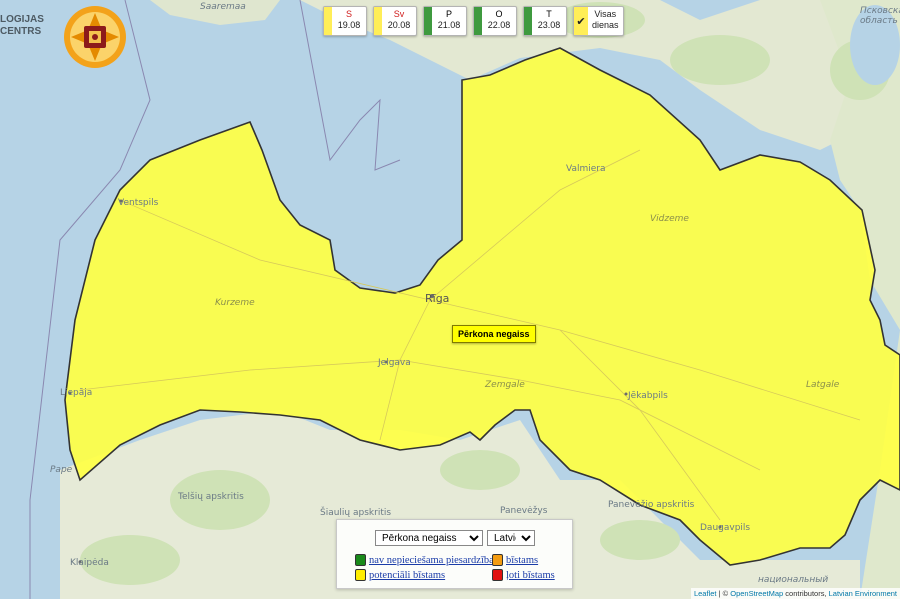  What do you see at coordinates (497, 575) in the screenshot?
I see `legend-swatch-red` at bounding box center [497, 575].